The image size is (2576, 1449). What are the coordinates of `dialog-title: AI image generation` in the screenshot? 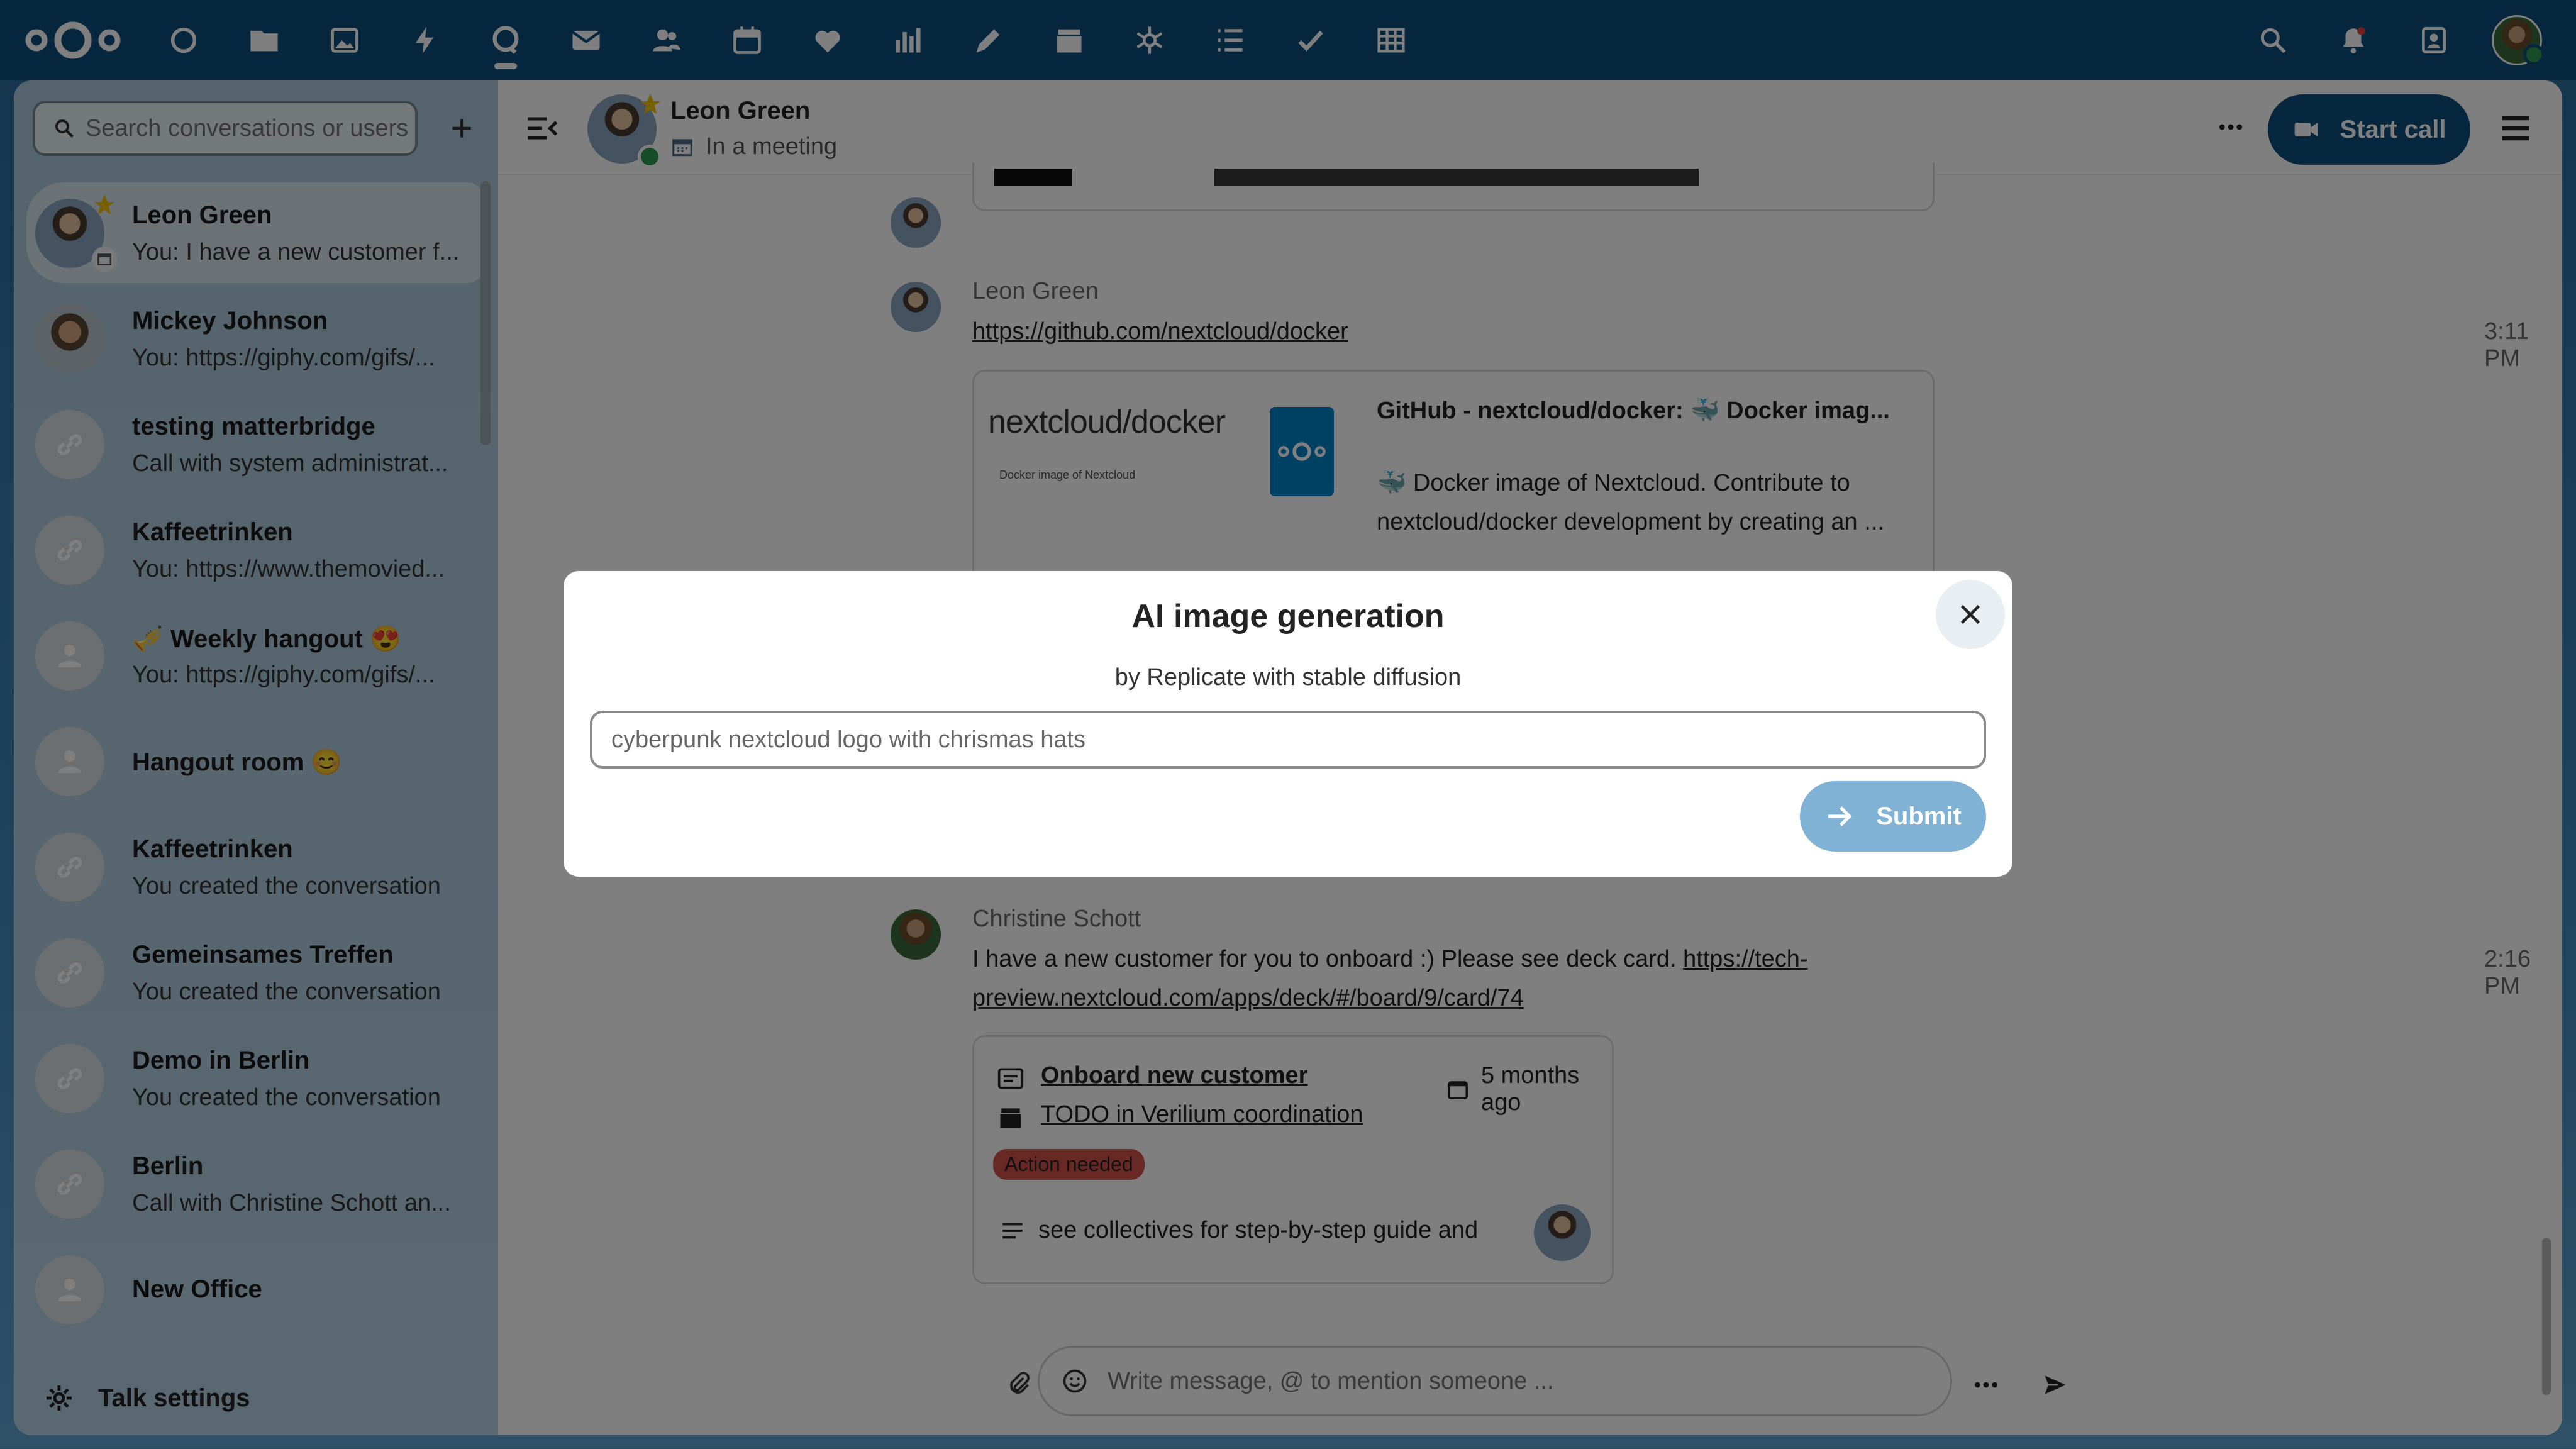 It's located at (1288, 616).